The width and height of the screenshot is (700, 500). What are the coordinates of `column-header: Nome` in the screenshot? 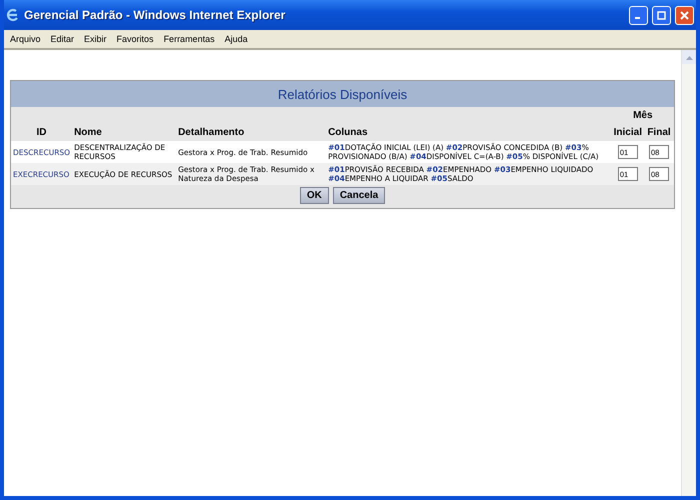 It's located at (124, 132).